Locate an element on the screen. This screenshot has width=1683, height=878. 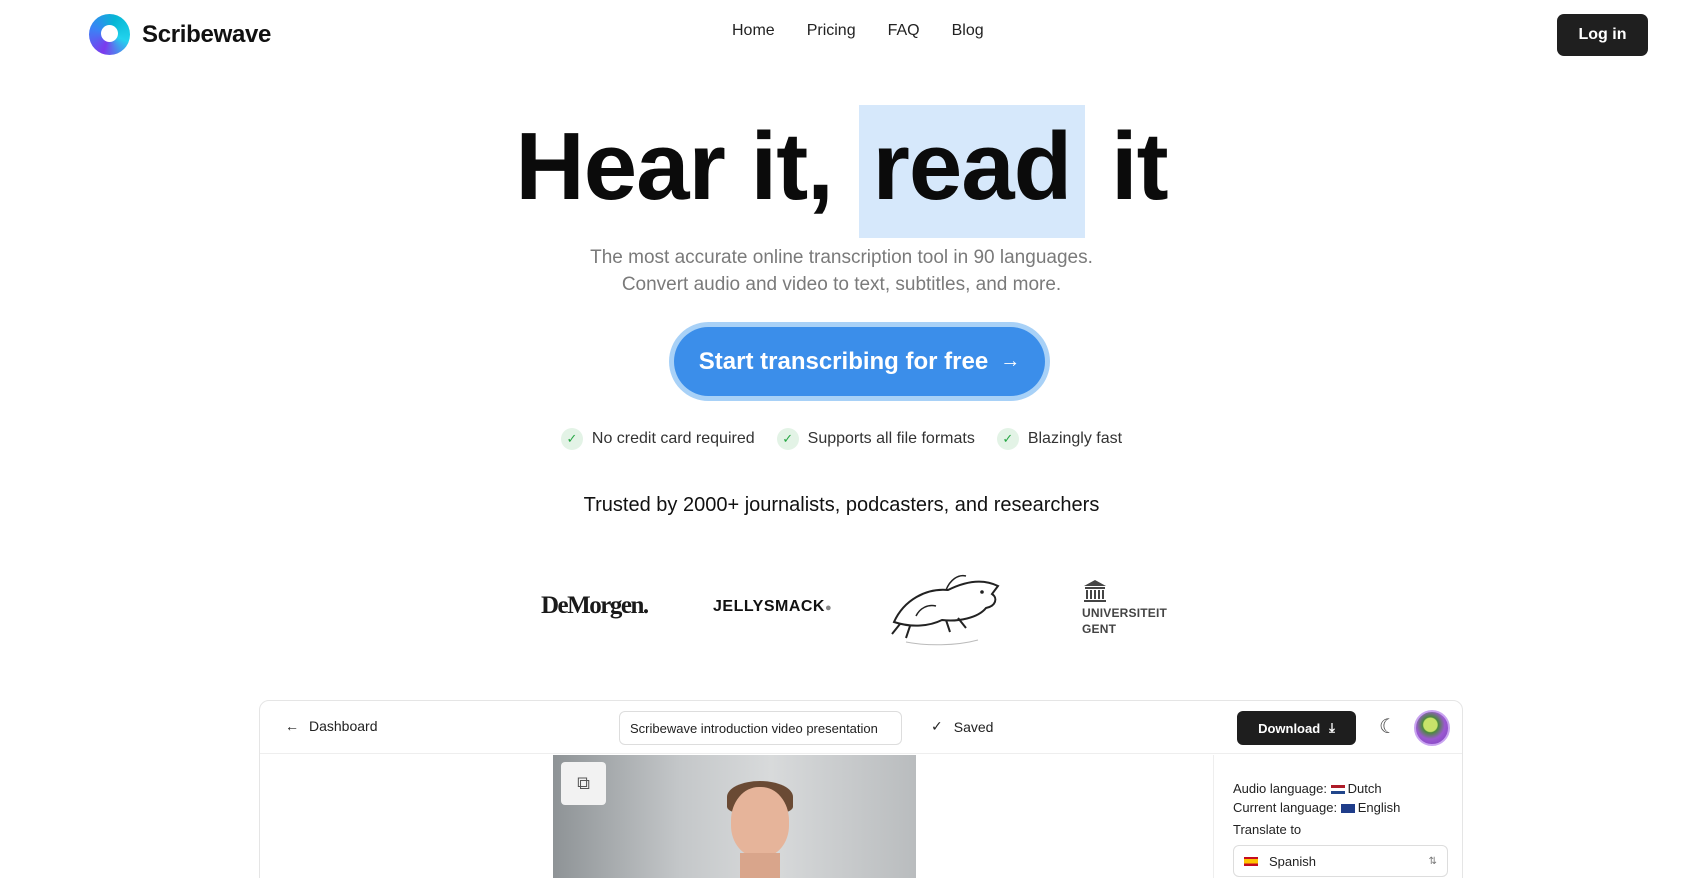
hero-title-part1: Hear it, is located at coordinates (674, 166).